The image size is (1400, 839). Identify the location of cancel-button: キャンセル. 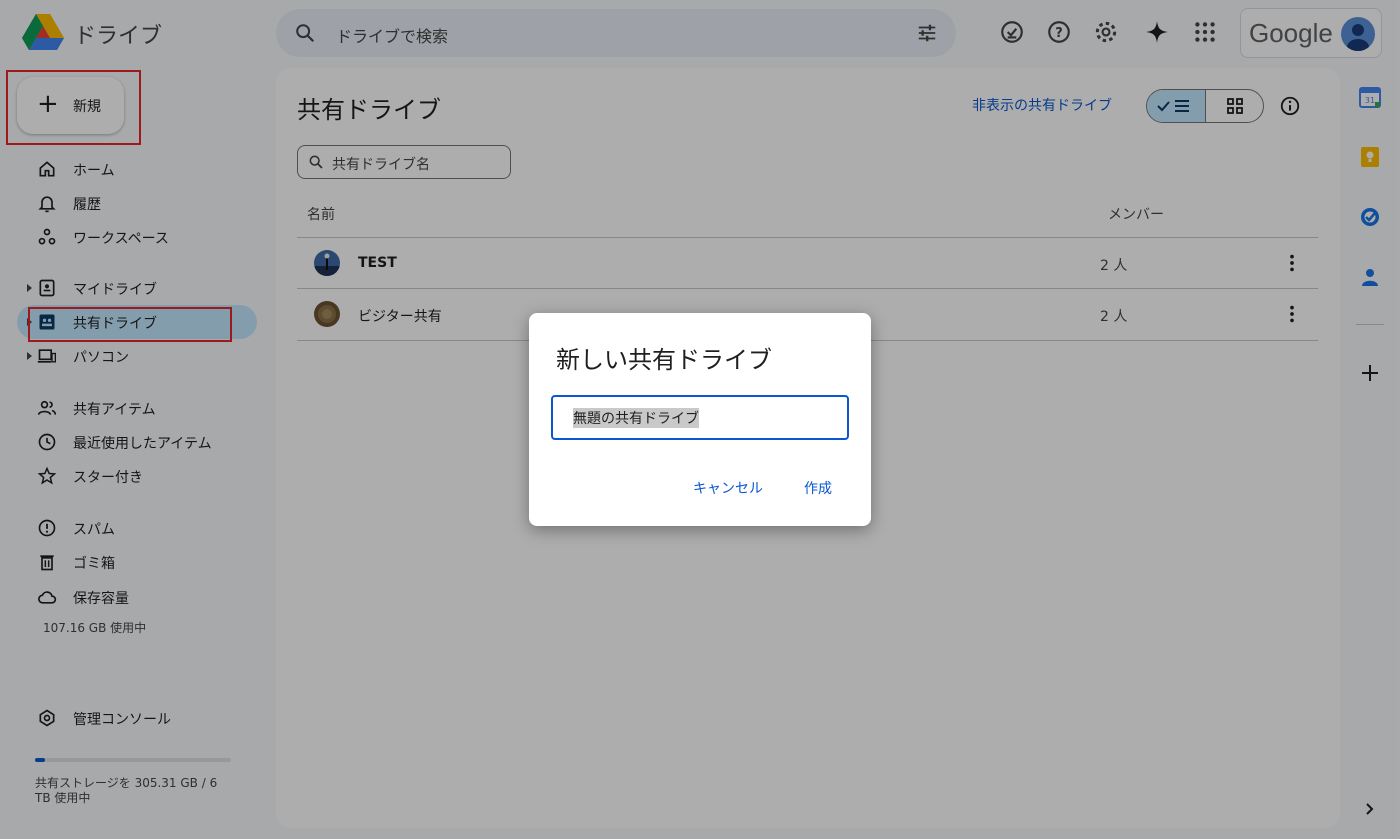
(728, 488).